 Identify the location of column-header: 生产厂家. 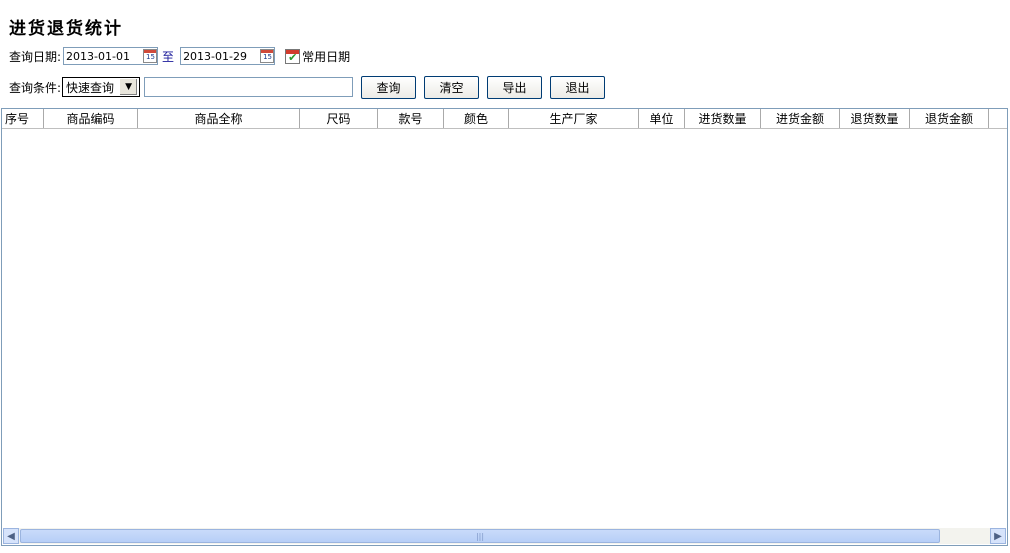
(574, 118).